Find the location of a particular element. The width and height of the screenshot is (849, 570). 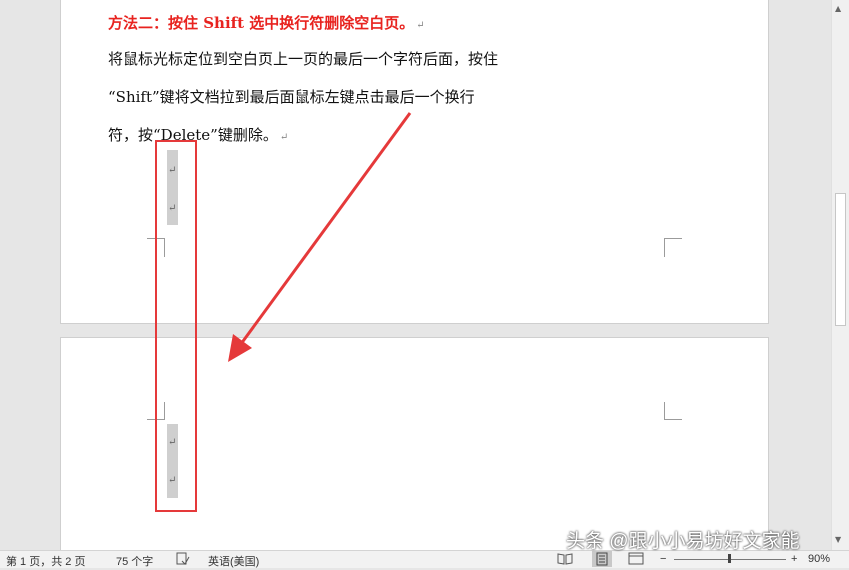

print-layout-icon is located at coordinates (602, 559).